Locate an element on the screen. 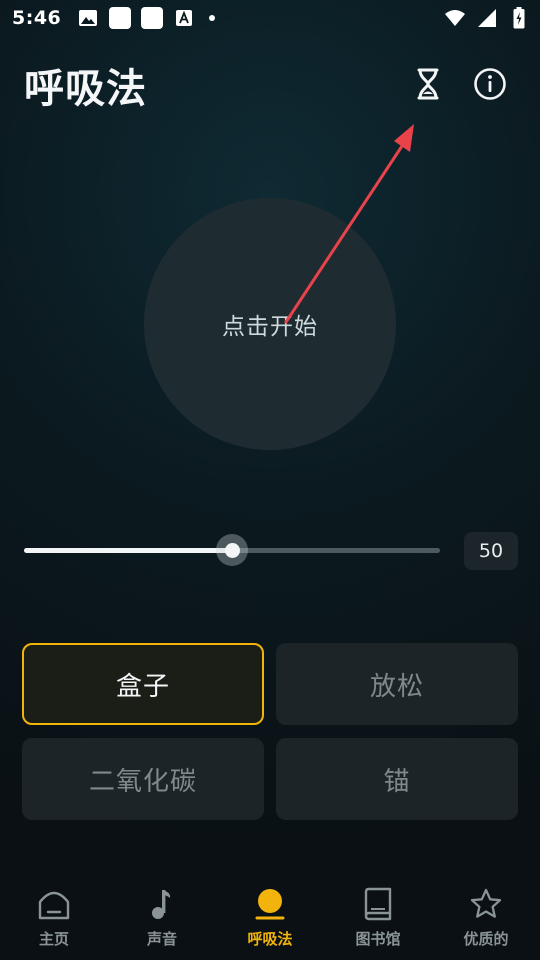 The width and height of the screenshot is (540, 960). signal-icon is located at coordinates (487, 18).